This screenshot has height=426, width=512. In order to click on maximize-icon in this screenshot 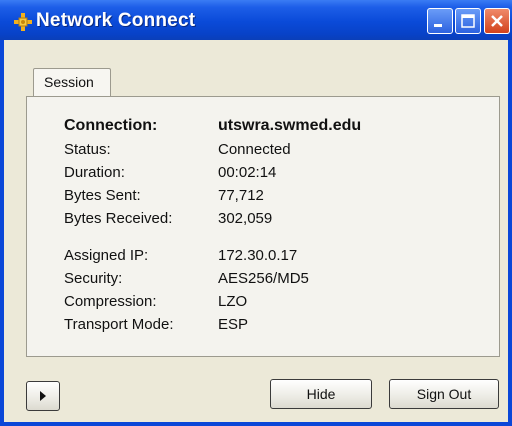, I will do `click(468, 21)`.